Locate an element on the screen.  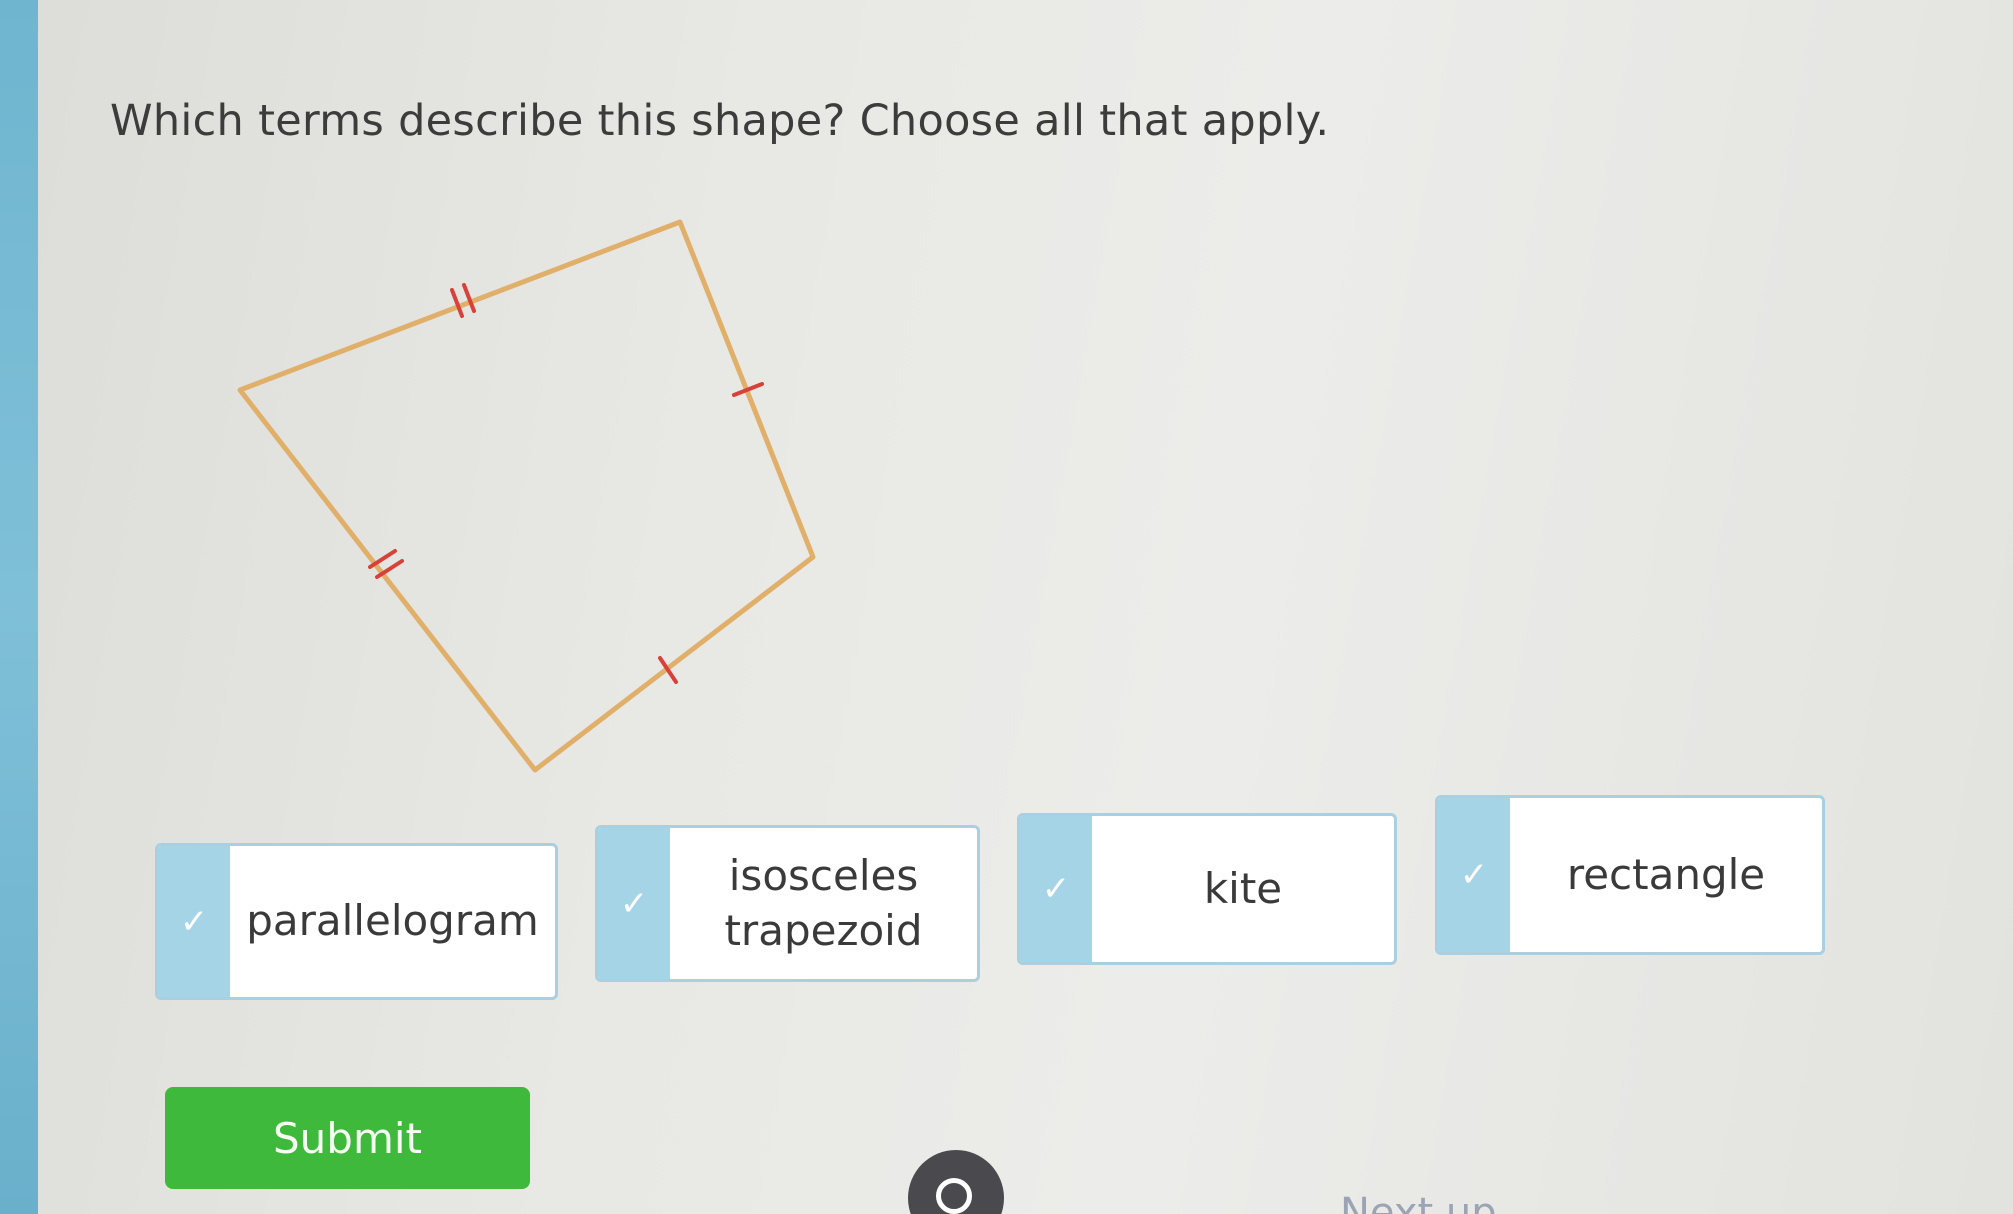
choice-isosceles-trapezoid: ✓ isosceles trapezoid is located at coordinates (787, 903).